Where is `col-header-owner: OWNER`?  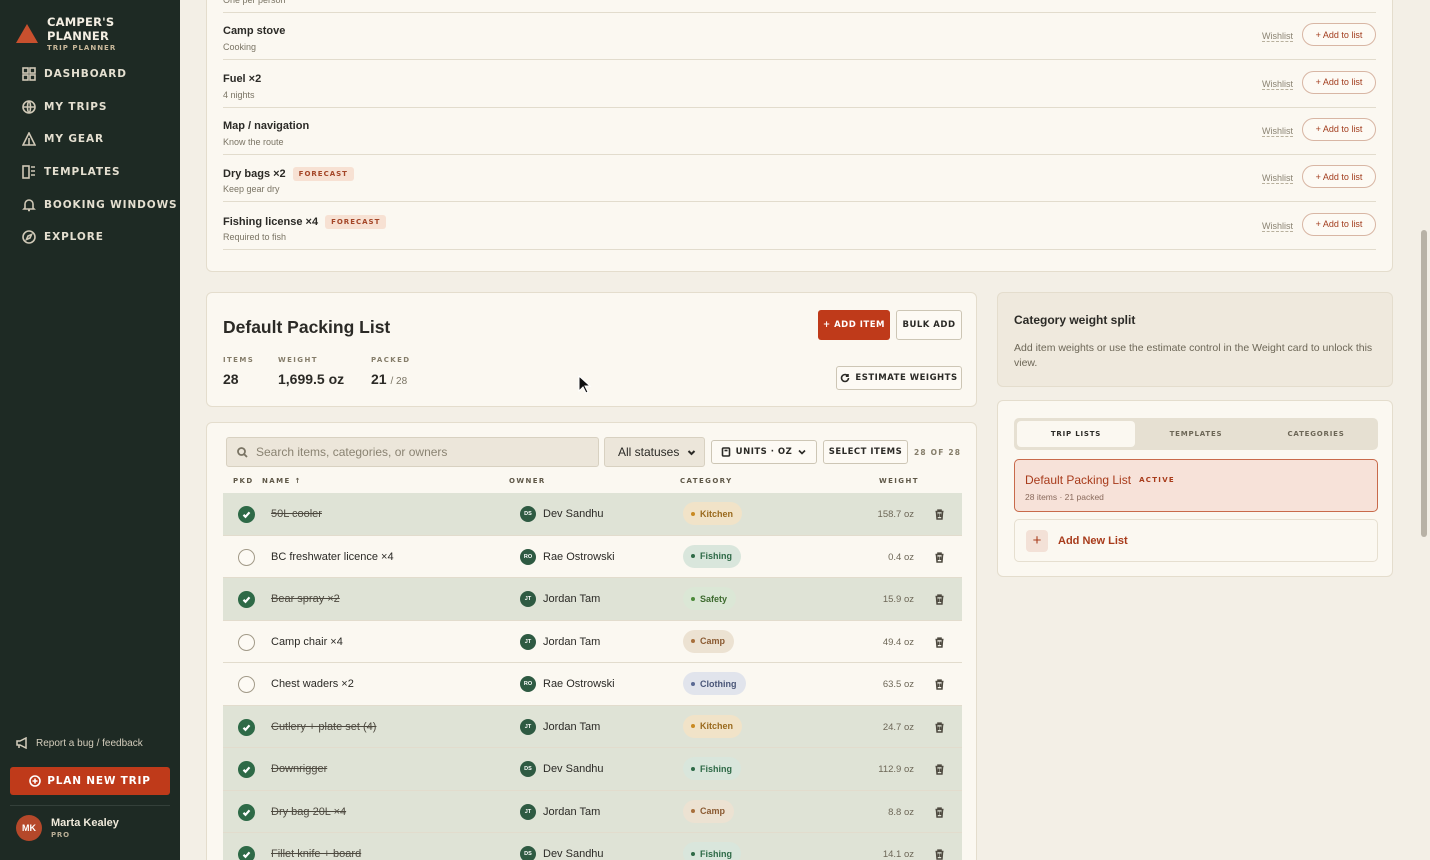 col-header-owner: OWNER is located at coordinates (527, 481).